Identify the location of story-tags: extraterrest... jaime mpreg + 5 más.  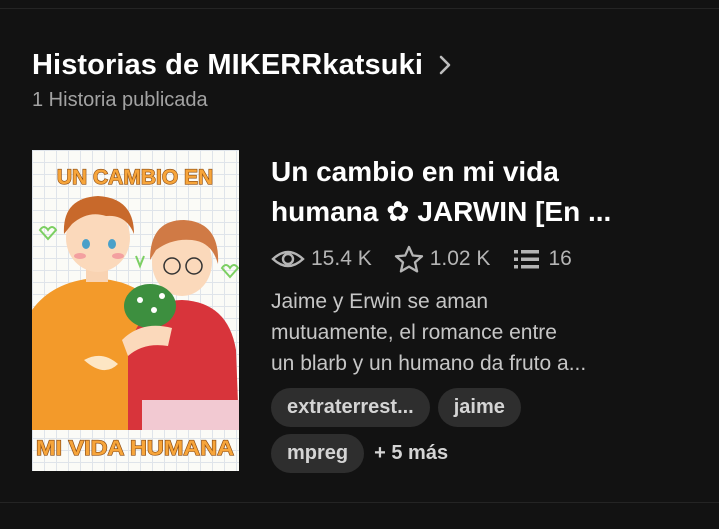
(461, 434).